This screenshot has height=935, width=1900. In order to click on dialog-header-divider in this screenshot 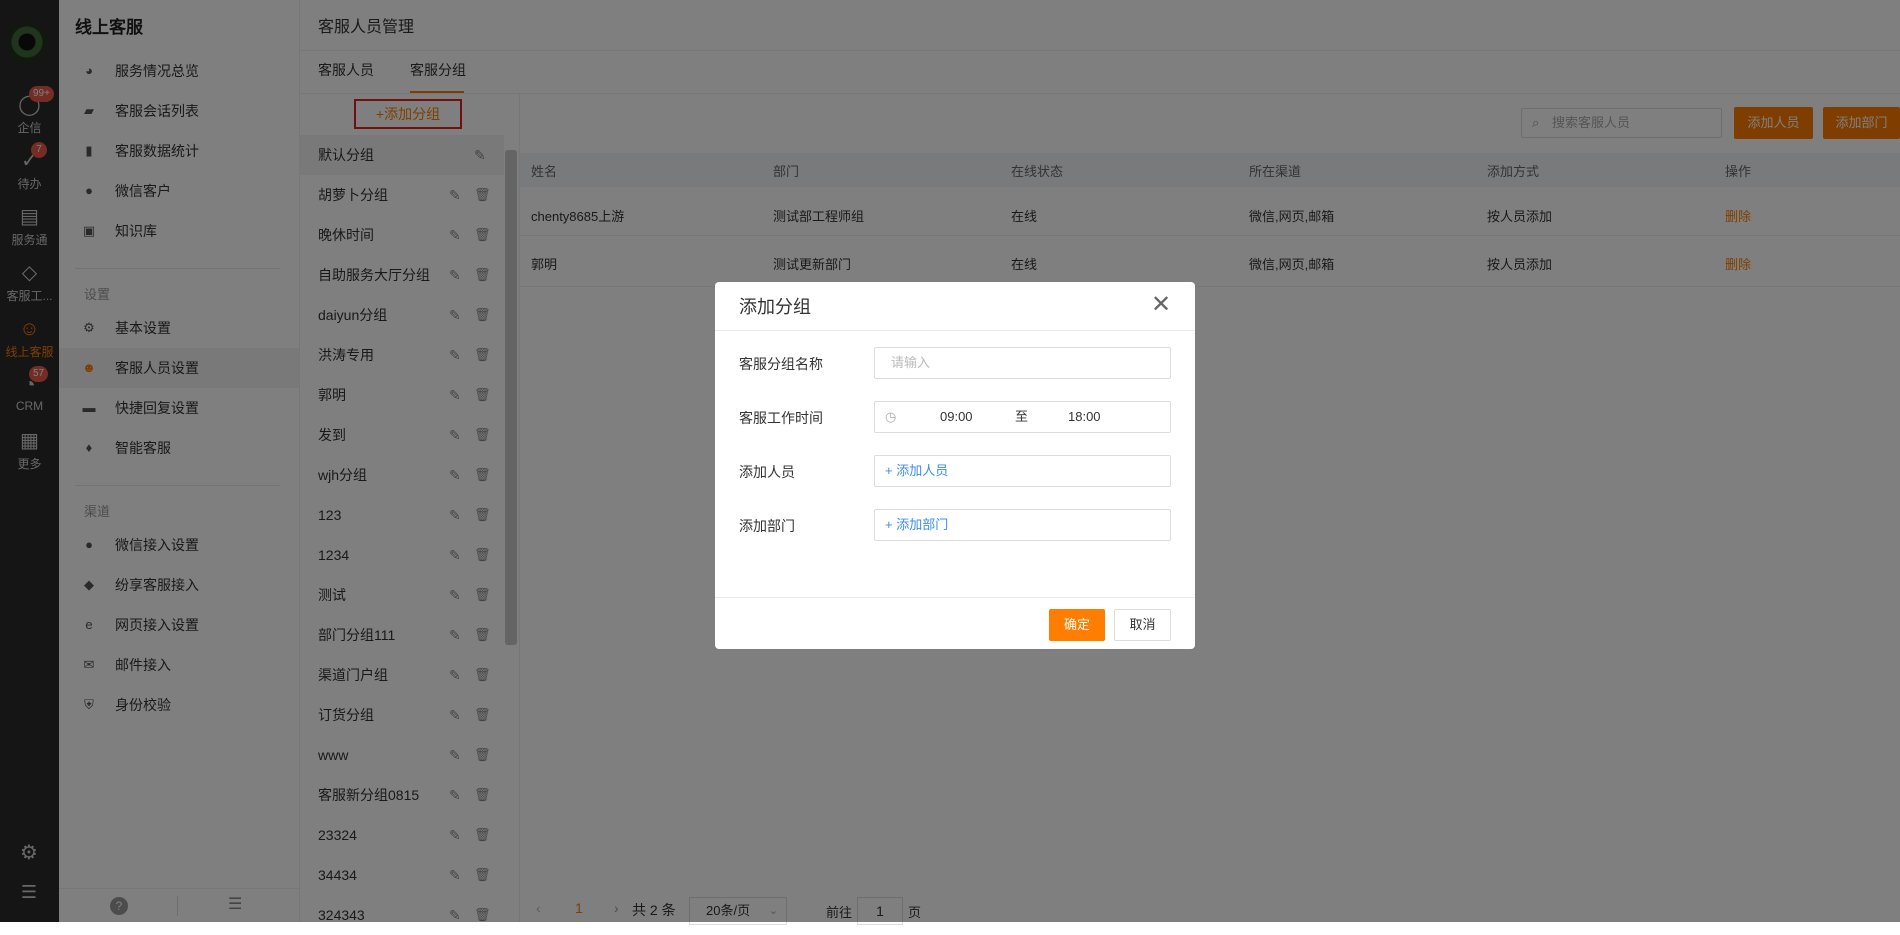, I will do `click(955, 330)`.